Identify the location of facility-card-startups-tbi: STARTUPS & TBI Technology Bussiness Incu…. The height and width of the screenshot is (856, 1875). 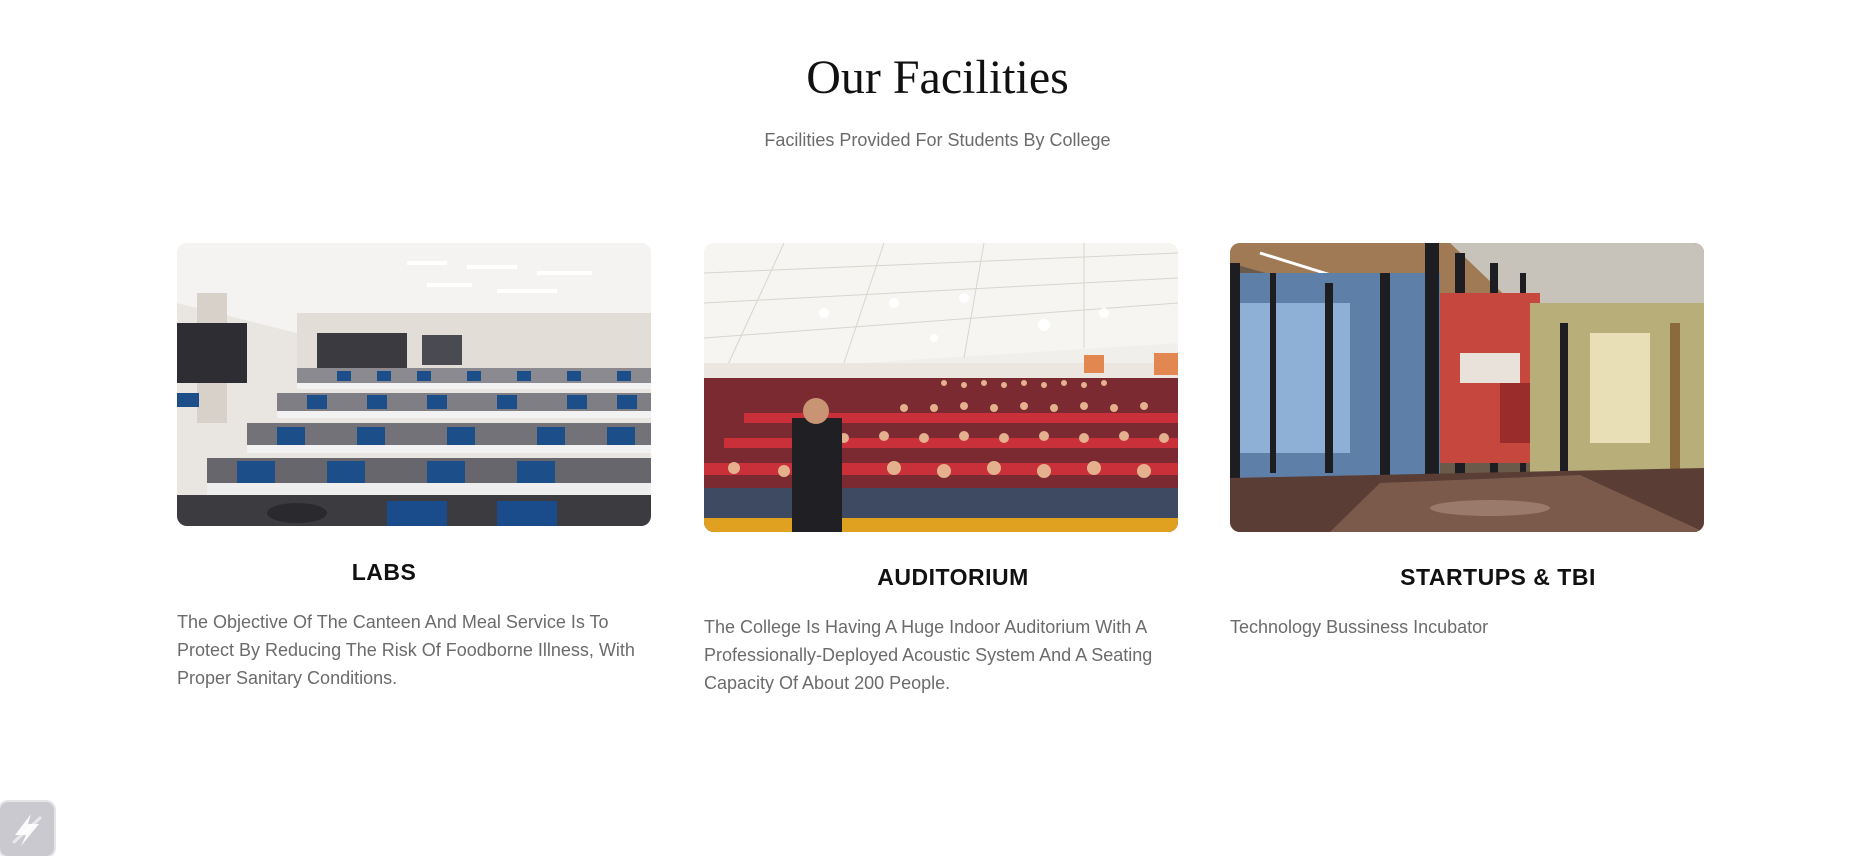
(1467, 442).